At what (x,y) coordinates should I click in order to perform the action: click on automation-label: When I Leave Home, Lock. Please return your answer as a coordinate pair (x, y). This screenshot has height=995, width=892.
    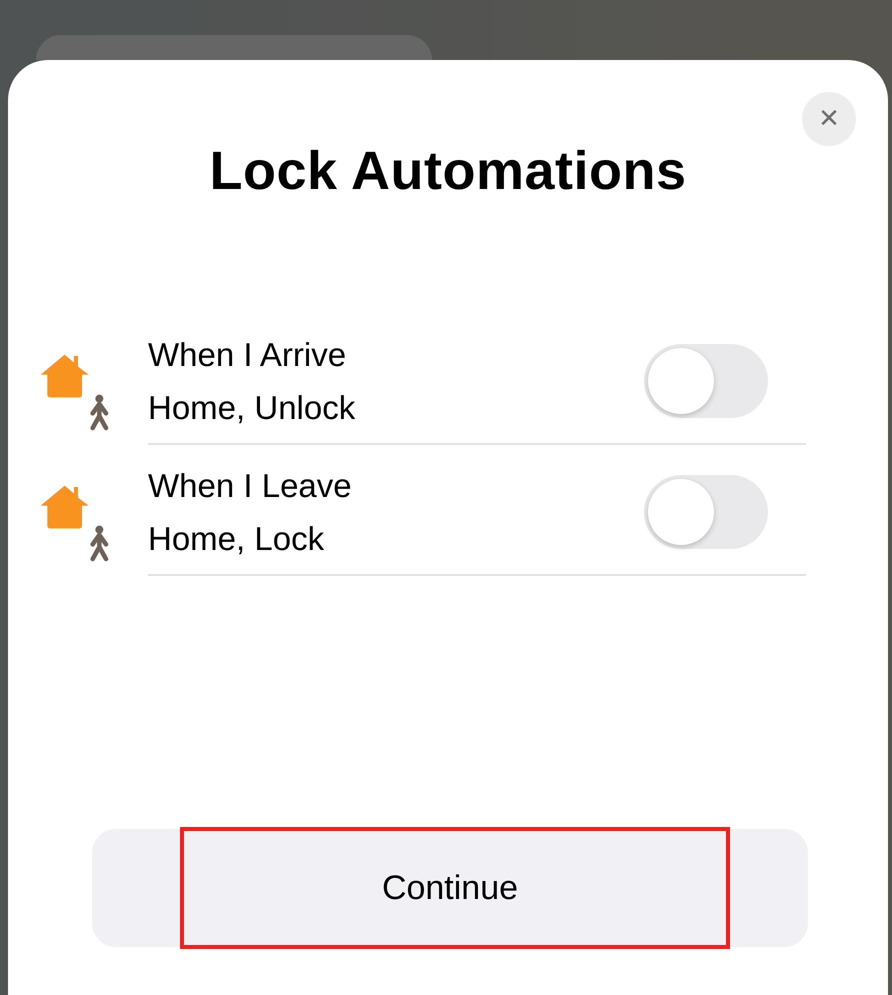
    Looking at the image, I should click on (250, 512).